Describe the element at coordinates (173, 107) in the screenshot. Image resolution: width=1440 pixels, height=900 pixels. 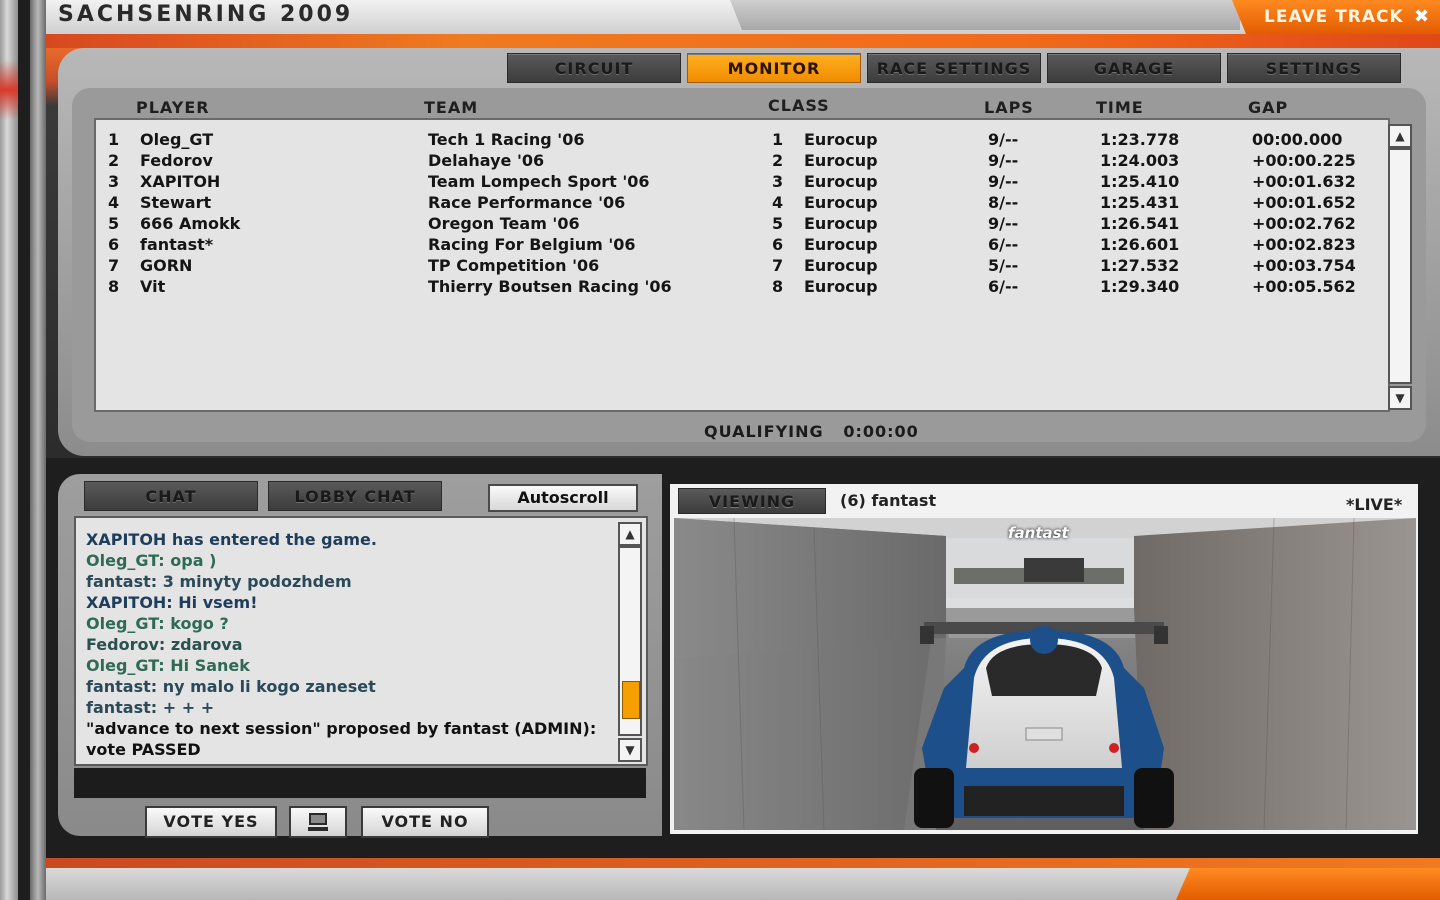
I see `column-header-player: PLAYER` at that location.